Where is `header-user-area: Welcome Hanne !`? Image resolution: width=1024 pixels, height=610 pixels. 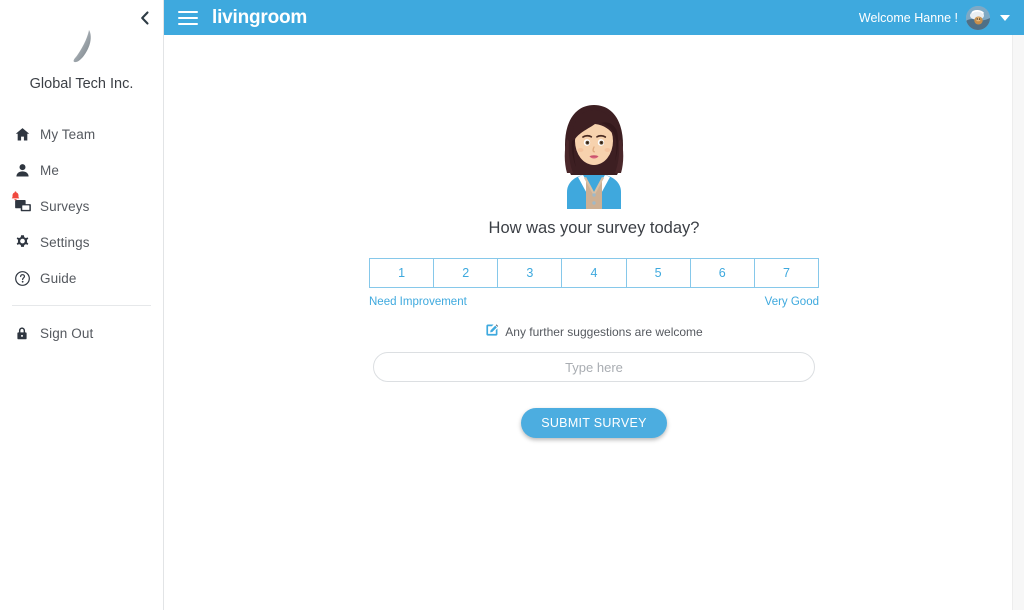 header-user-area: Welcome Hanne ! is located at coordinates (934, 17).